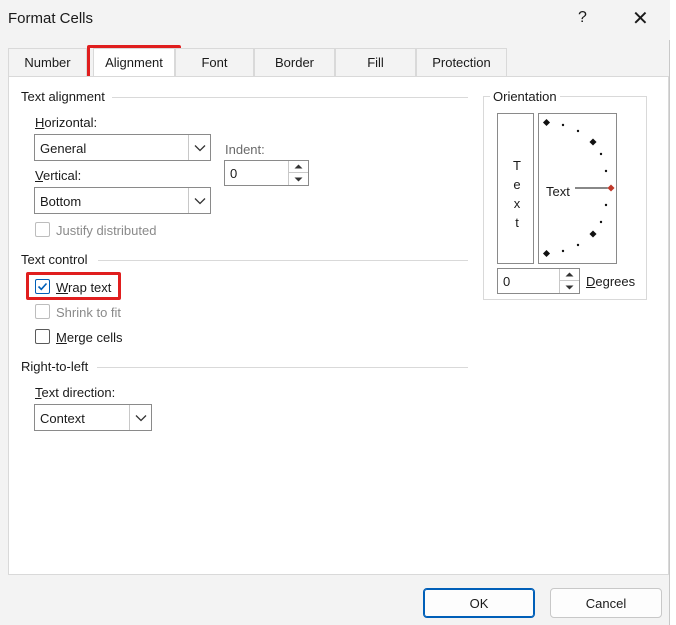  What do you see at coordinates (47, 62) in the screenshot?
I see `tab-number: Number` at bounding box center [47, 62].